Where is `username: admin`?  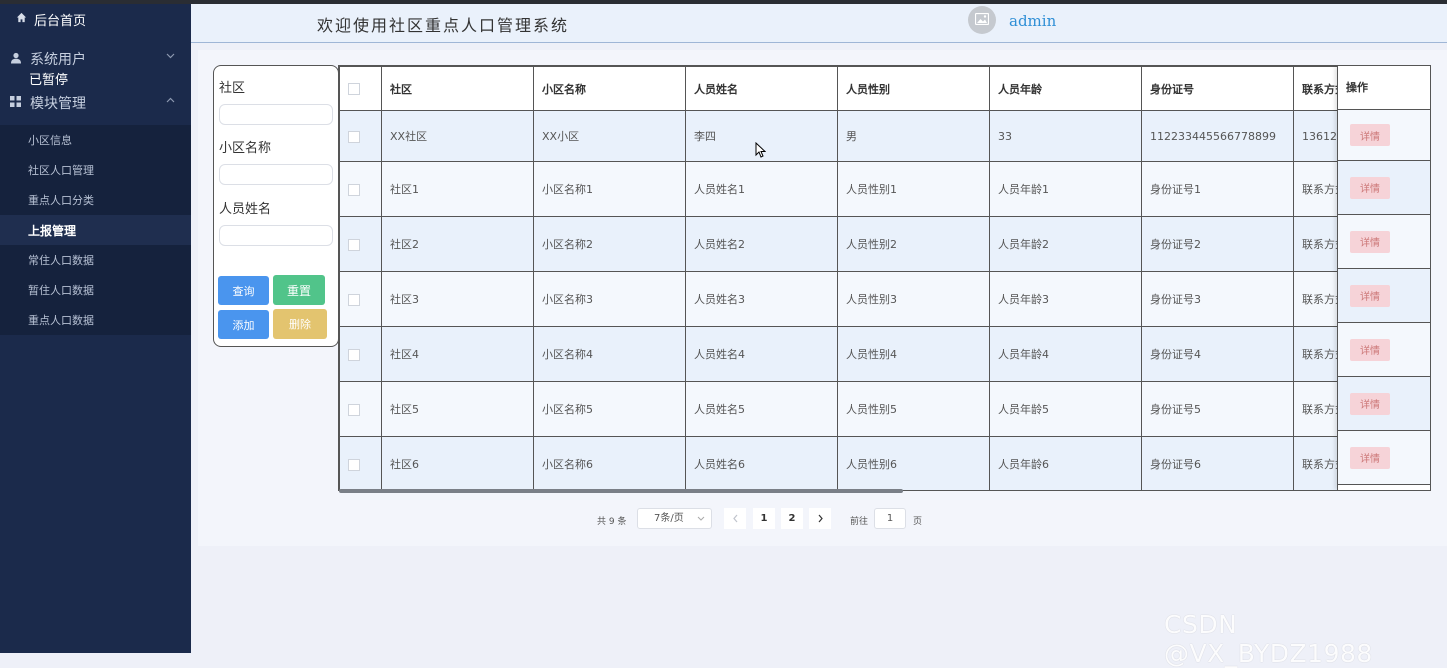 username: admin is located at coordinates (1032, 21).